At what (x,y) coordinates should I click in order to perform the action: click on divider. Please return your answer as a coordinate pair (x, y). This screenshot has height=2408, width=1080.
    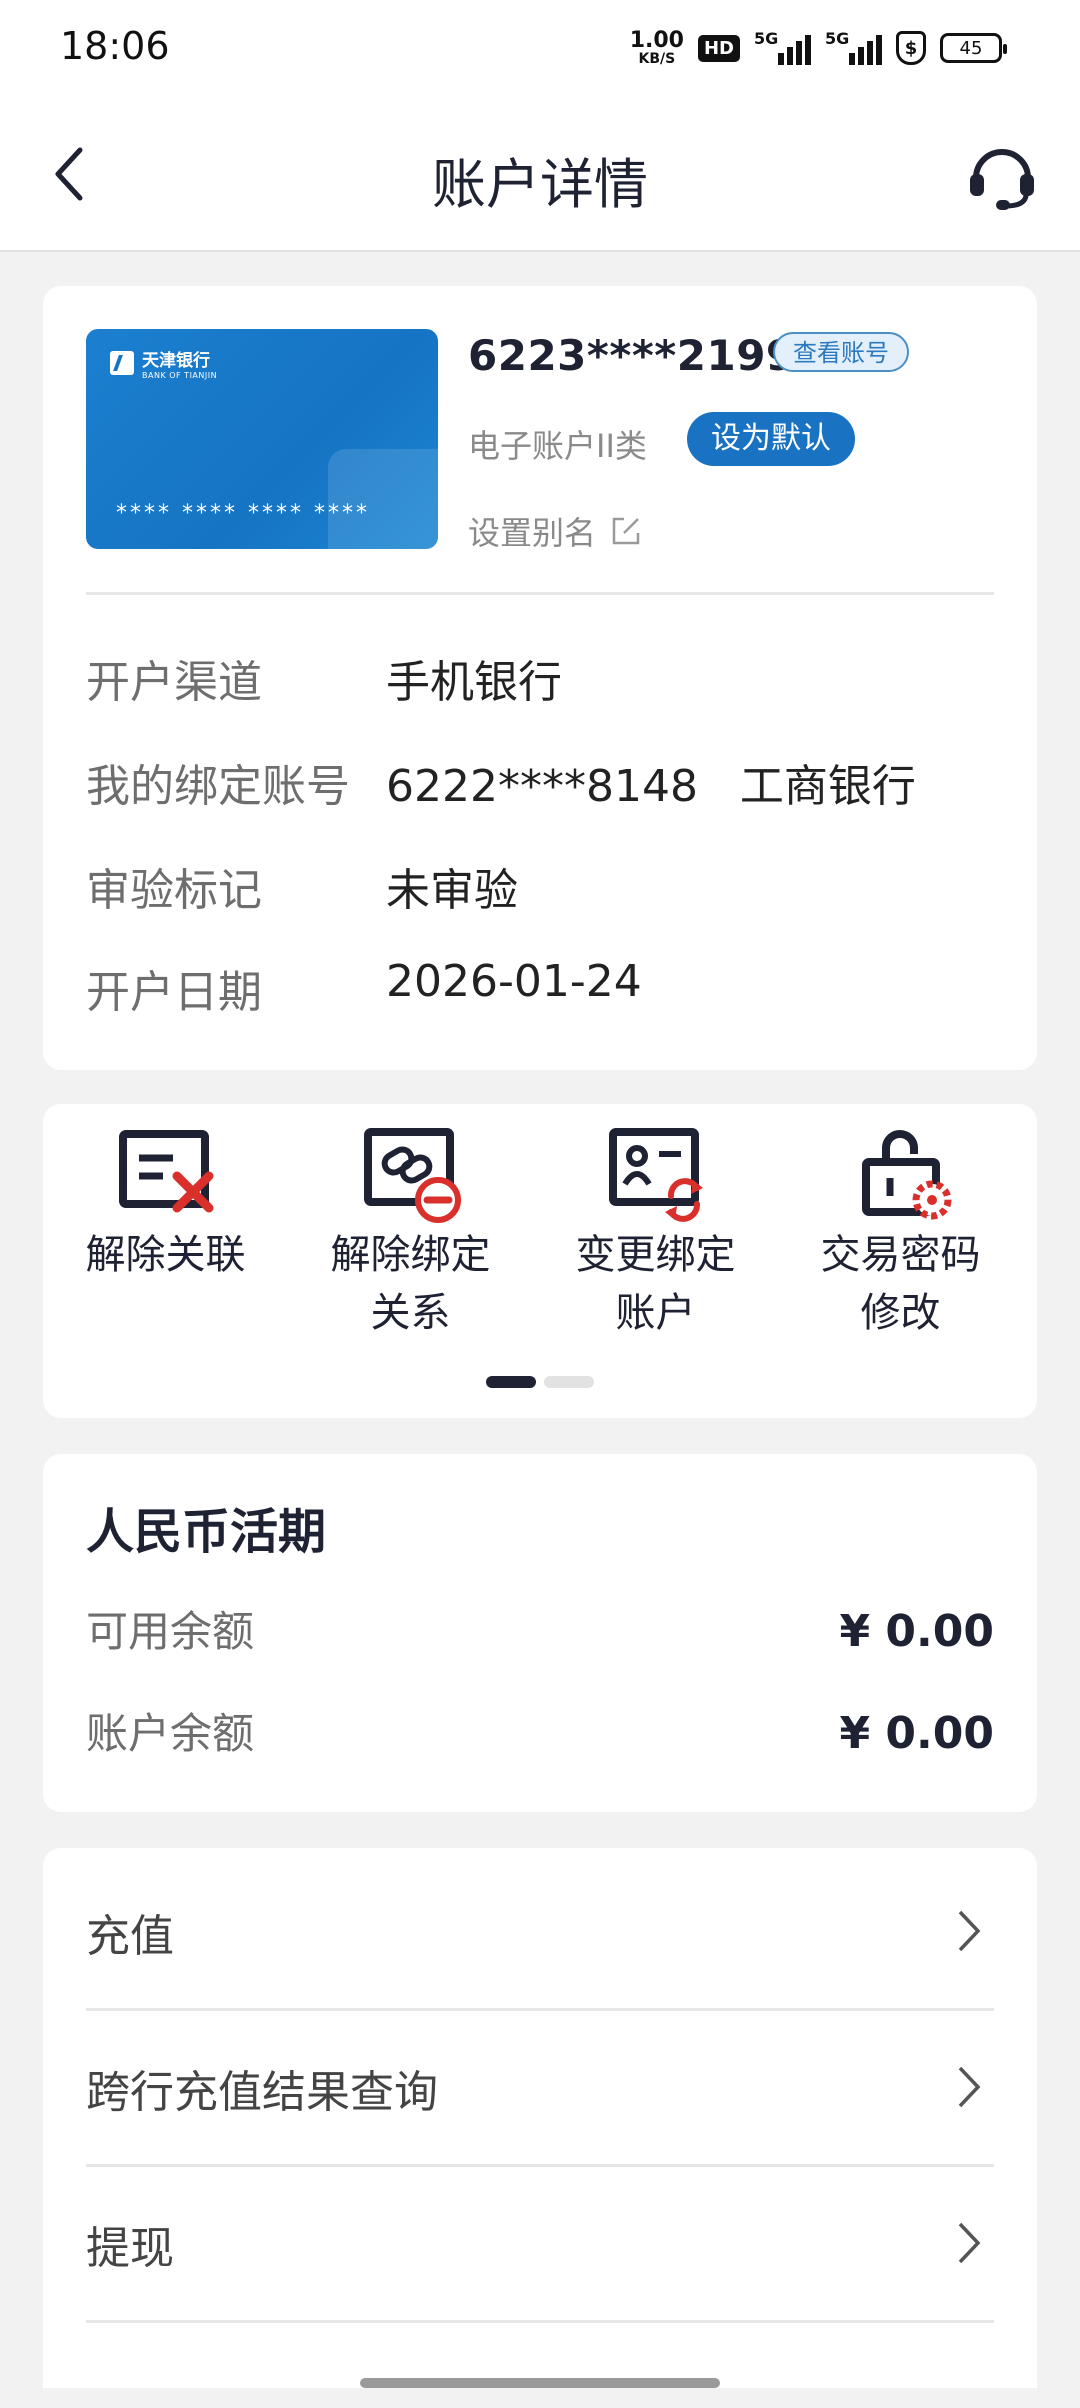
    Looking at the image, I should click on (540, 593).